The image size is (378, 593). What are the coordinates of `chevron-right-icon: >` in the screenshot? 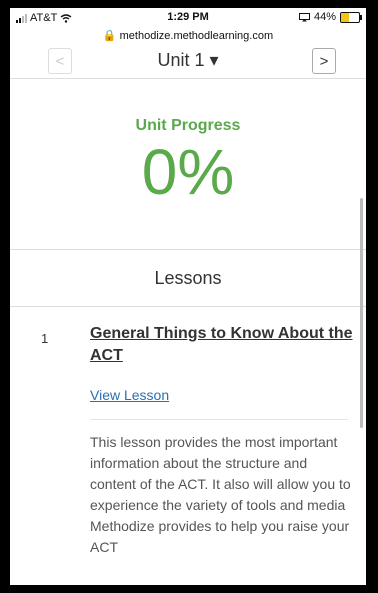 It's located at (324, 61).